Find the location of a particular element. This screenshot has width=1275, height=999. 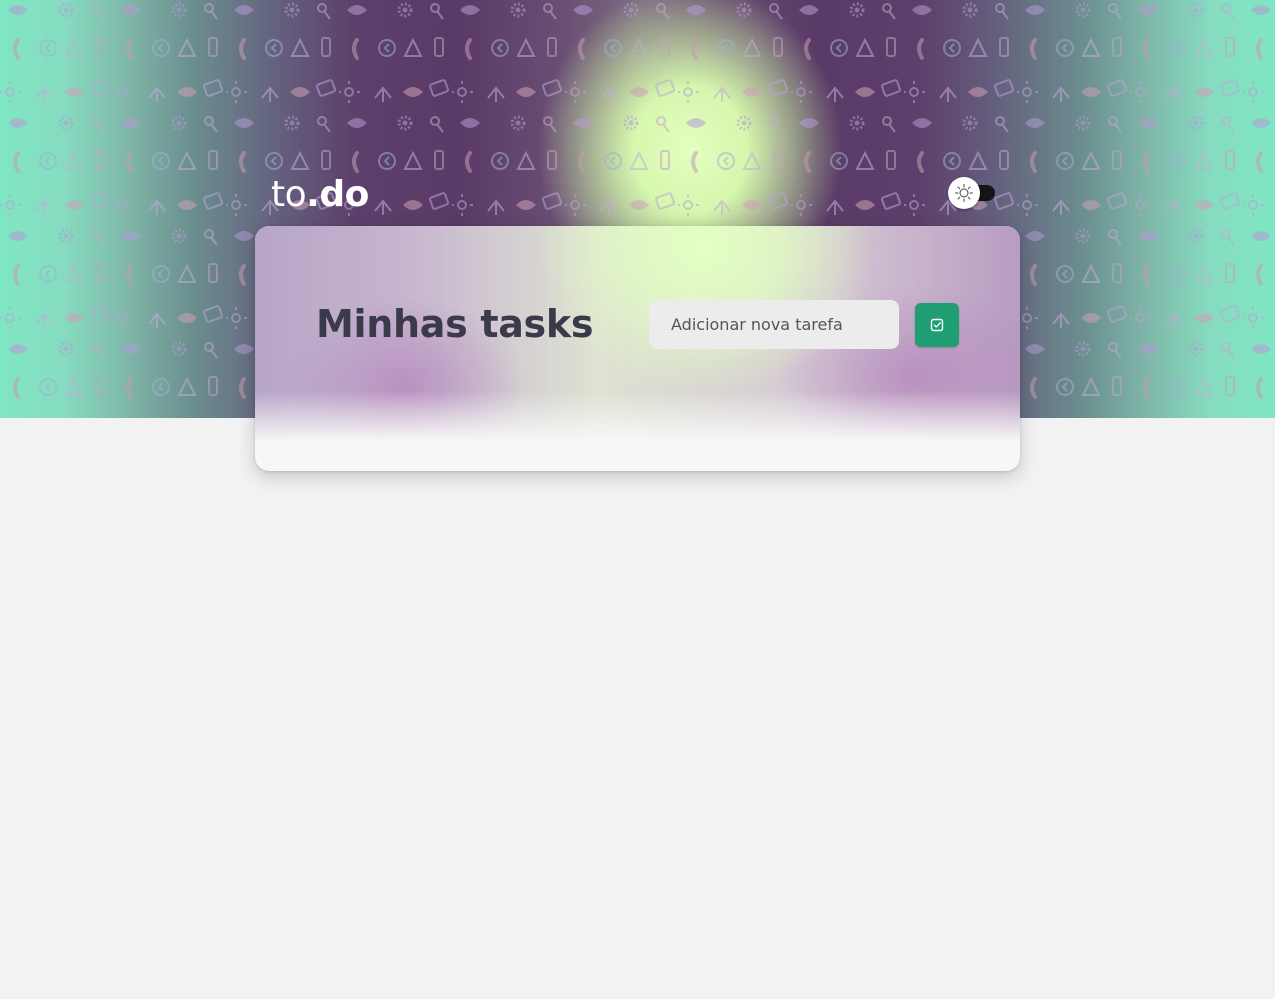

add-task-button is located at coordinates (937, 325).